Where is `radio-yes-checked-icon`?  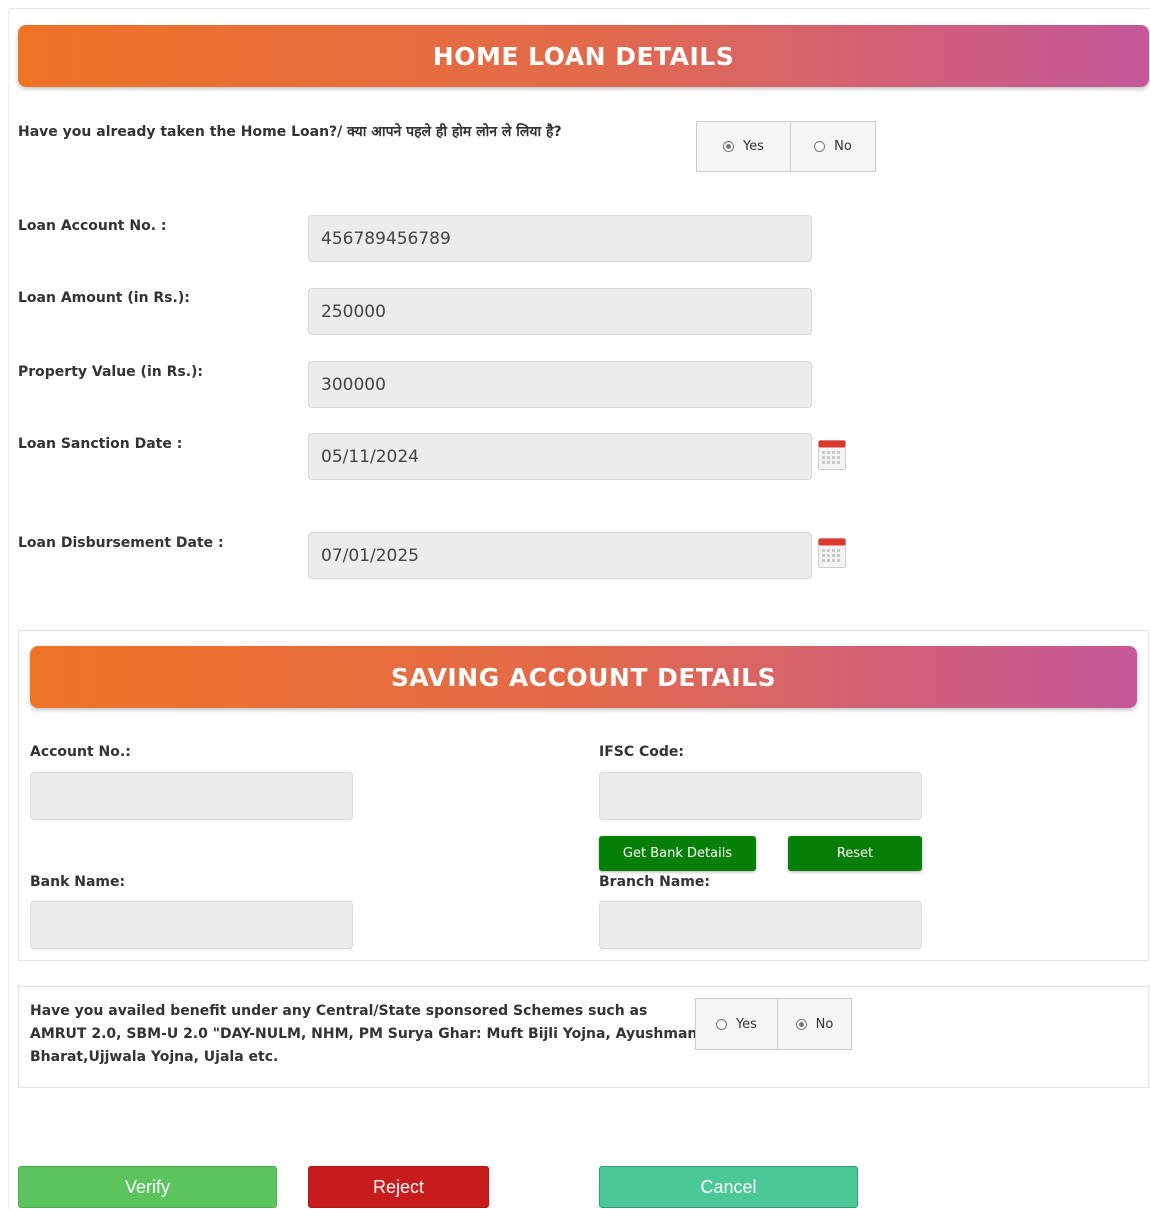 radio-yes-checked-icon is located at coordinates (728, 146).